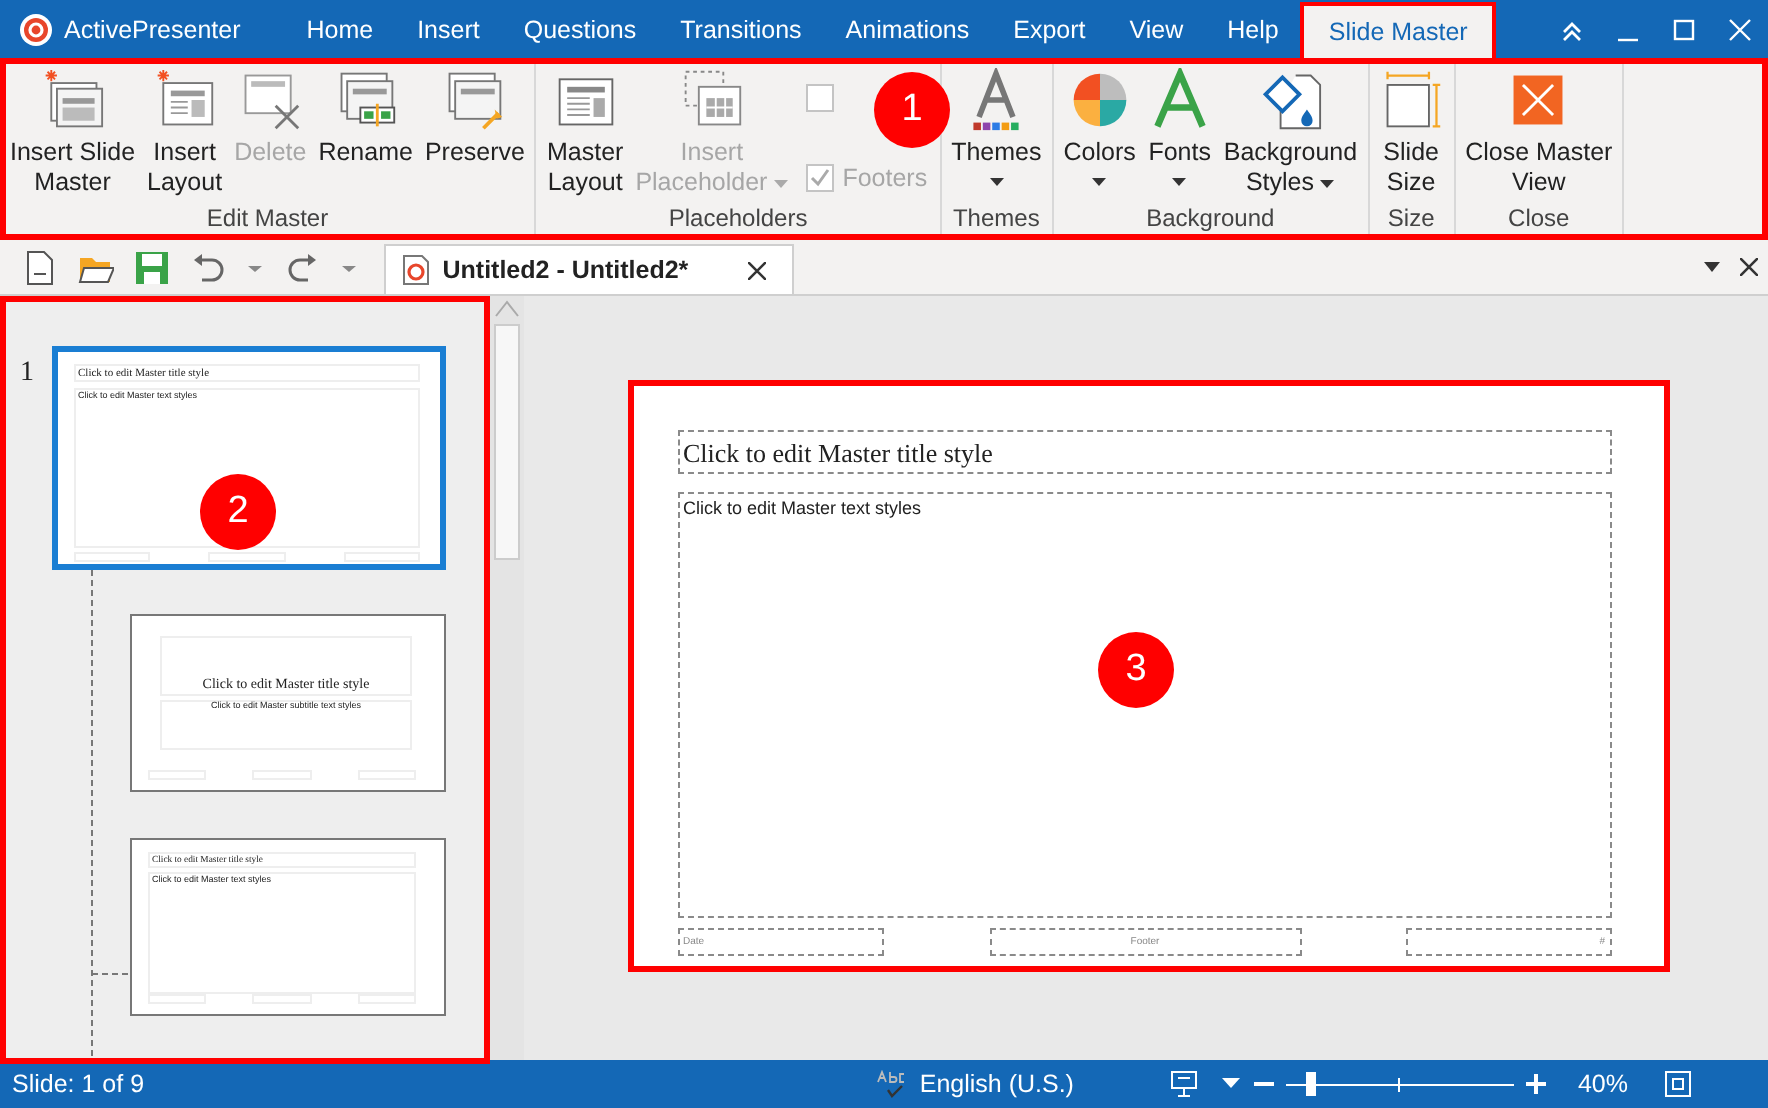 The width and height of the screenshot is (1768, 1108). I want to click on scrollbar-thumb, so click(507, 442).